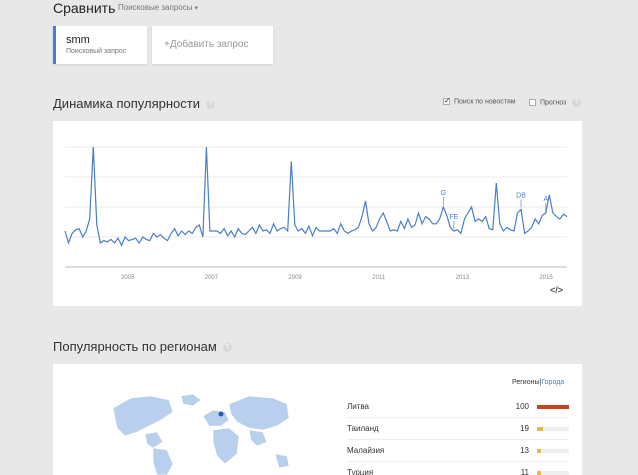  I want to click on x-tick-label: 2011, so click(379, 278).